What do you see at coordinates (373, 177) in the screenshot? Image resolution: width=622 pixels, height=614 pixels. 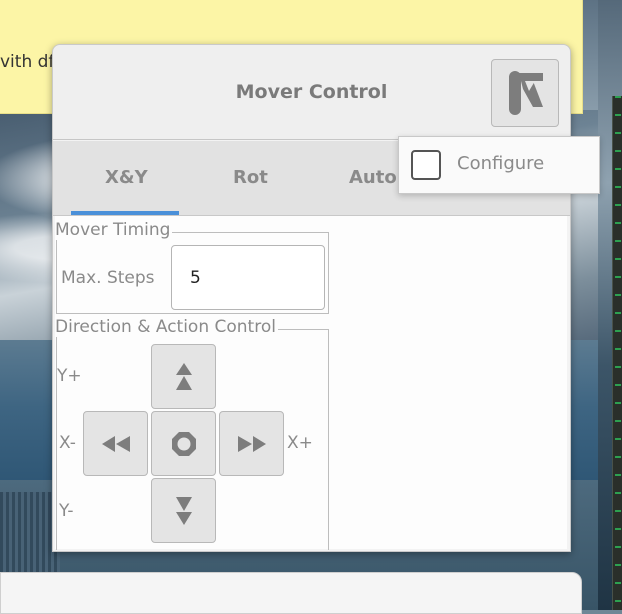 I see `tab-auto: Auto` at bounding box center [373, 177].